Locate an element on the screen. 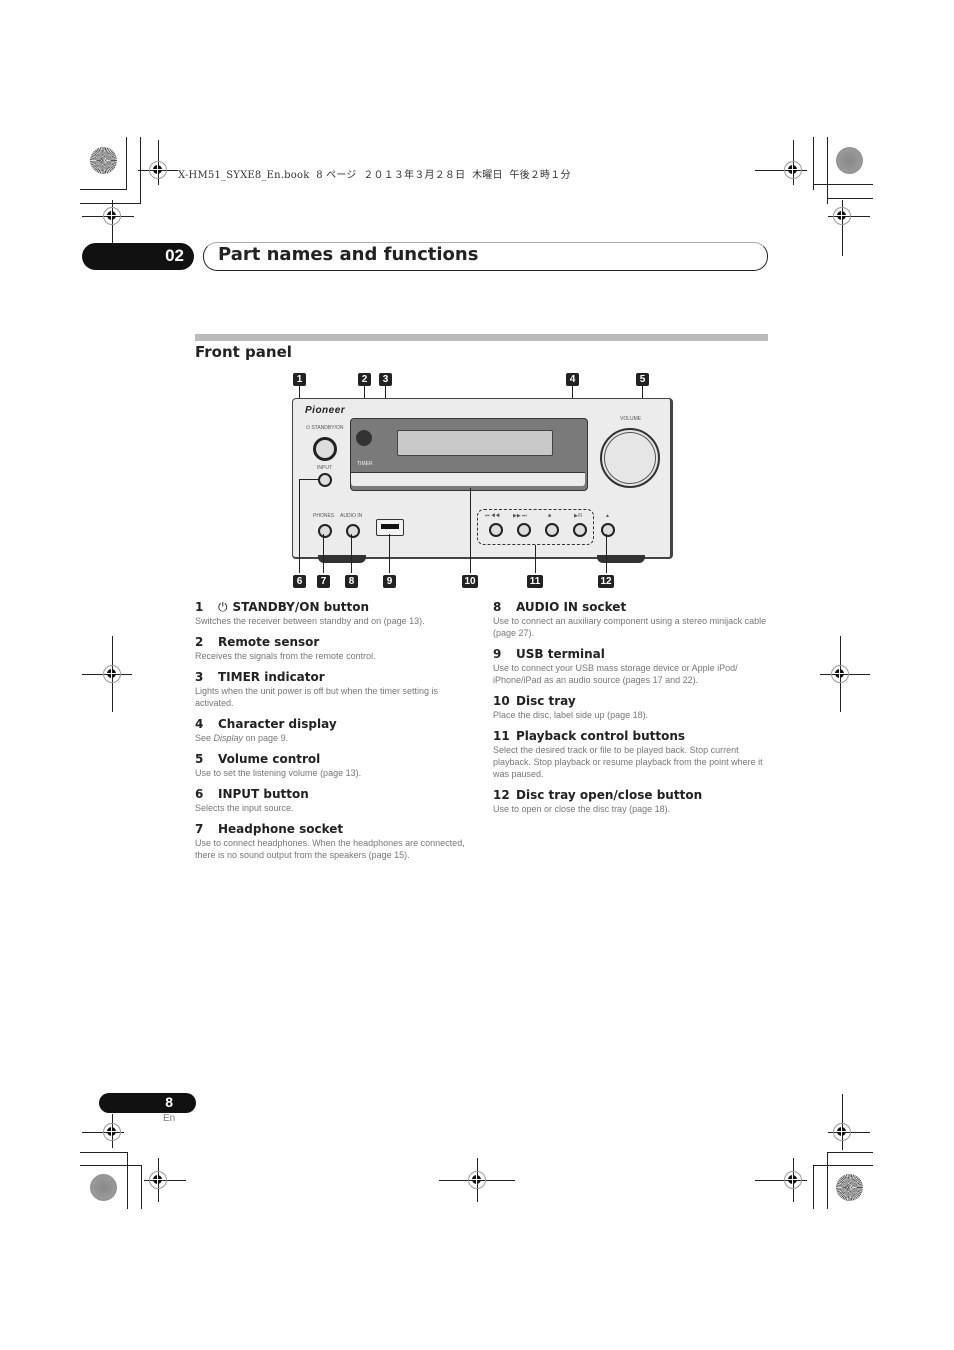 Image resolution: width=954 pixels, height=1350 pixels. standby-on-button is located at coordinates (325, 449).